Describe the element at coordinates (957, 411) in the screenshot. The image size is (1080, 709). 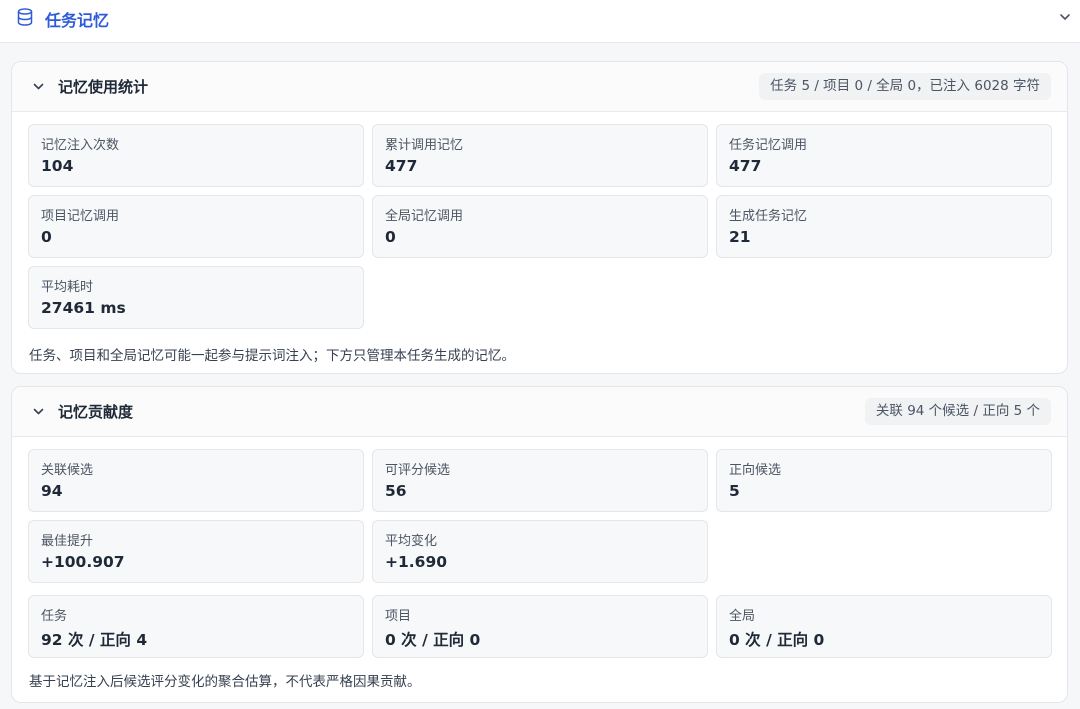
I see `contribution-summary-badge: 关联 94 个候选 / 正向 5 个` at that location.